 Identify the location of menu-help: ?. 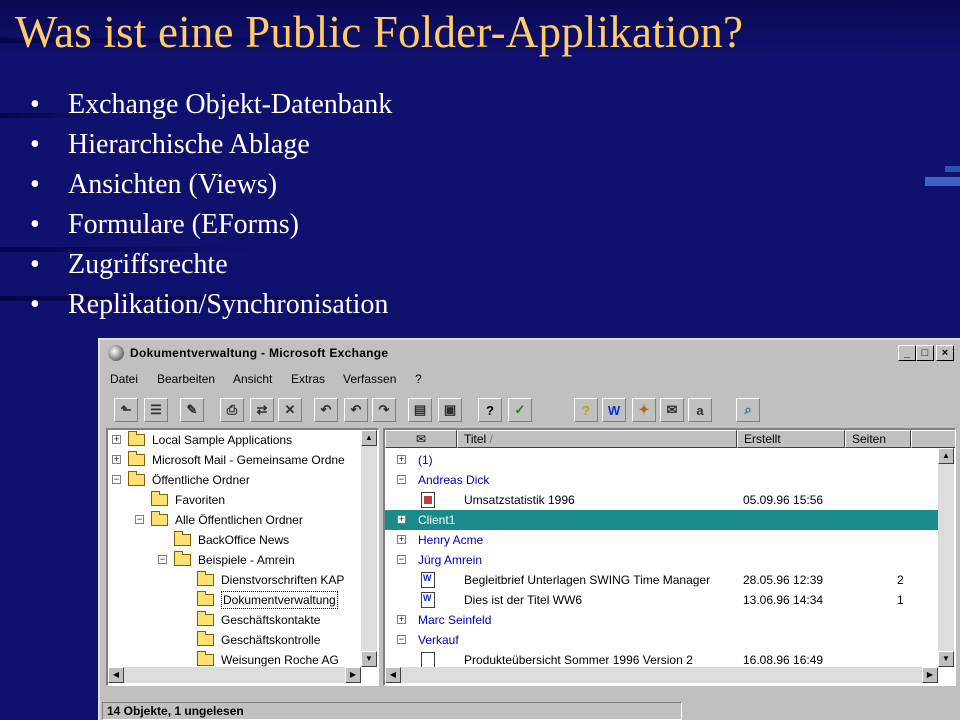
(418, 379).